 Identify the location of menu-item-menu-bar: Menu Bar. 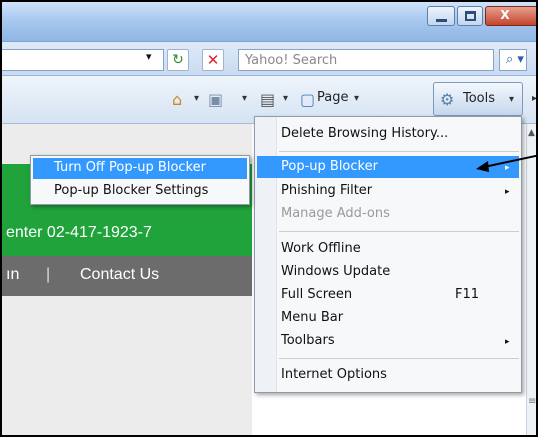
(312, 317).